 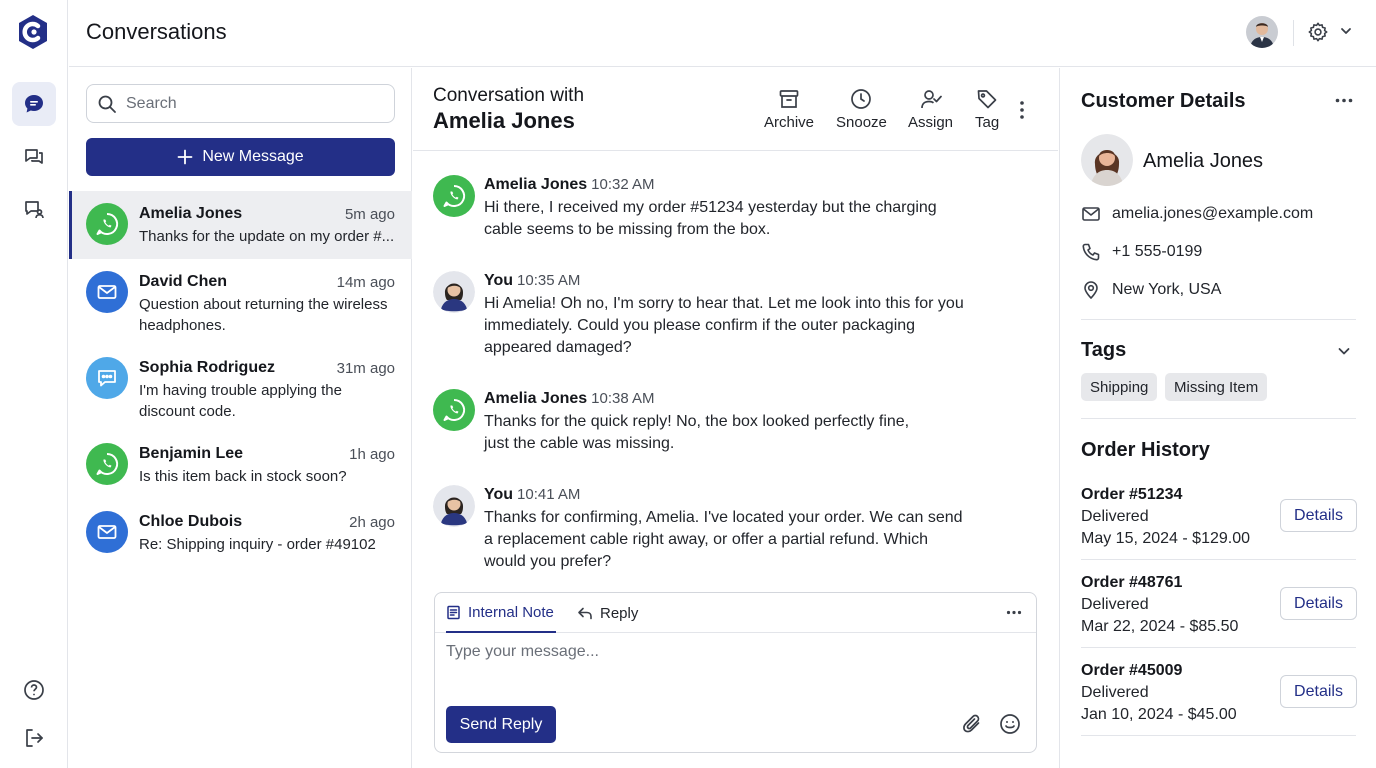 I want to click on gear-icon, so click(x=1318, y=32).